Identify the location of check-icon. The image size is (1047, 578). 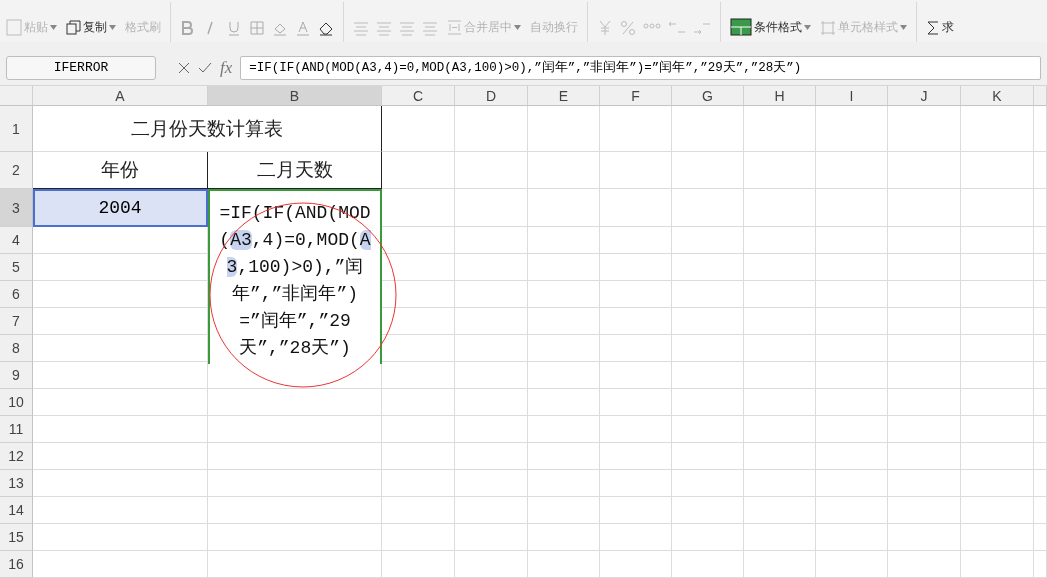
(205, 67).